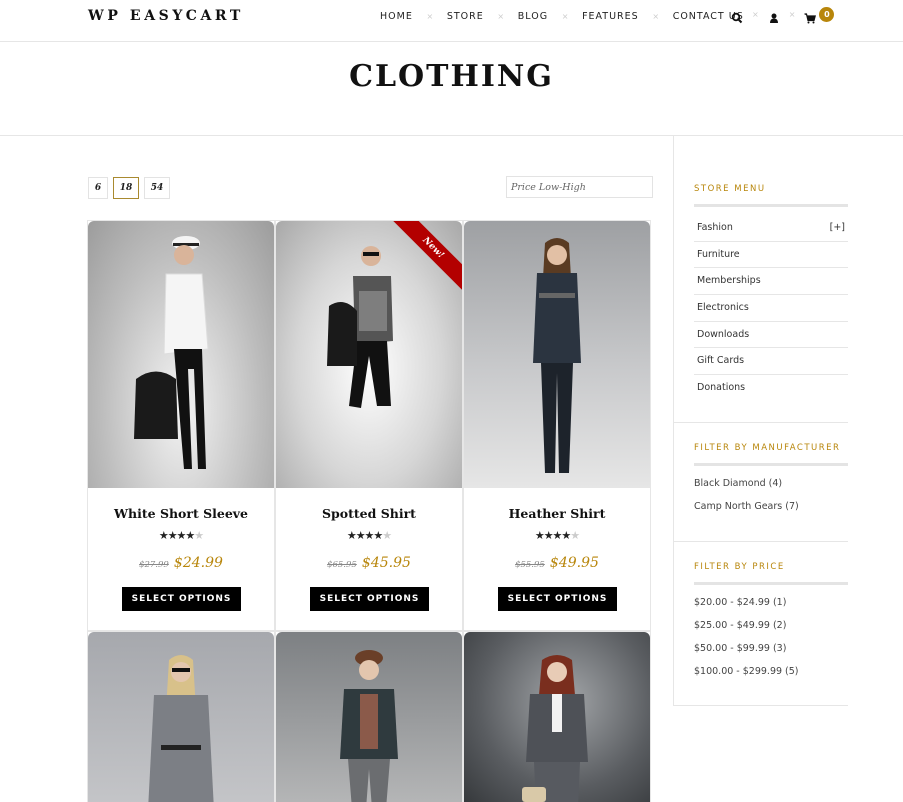 Image resolution: width=903 pixels, height=802 pixels. What do you see at coordinates (721, 388) in the screenshot?
I see `menu-label: Donations` at bounding box center [721, 388].